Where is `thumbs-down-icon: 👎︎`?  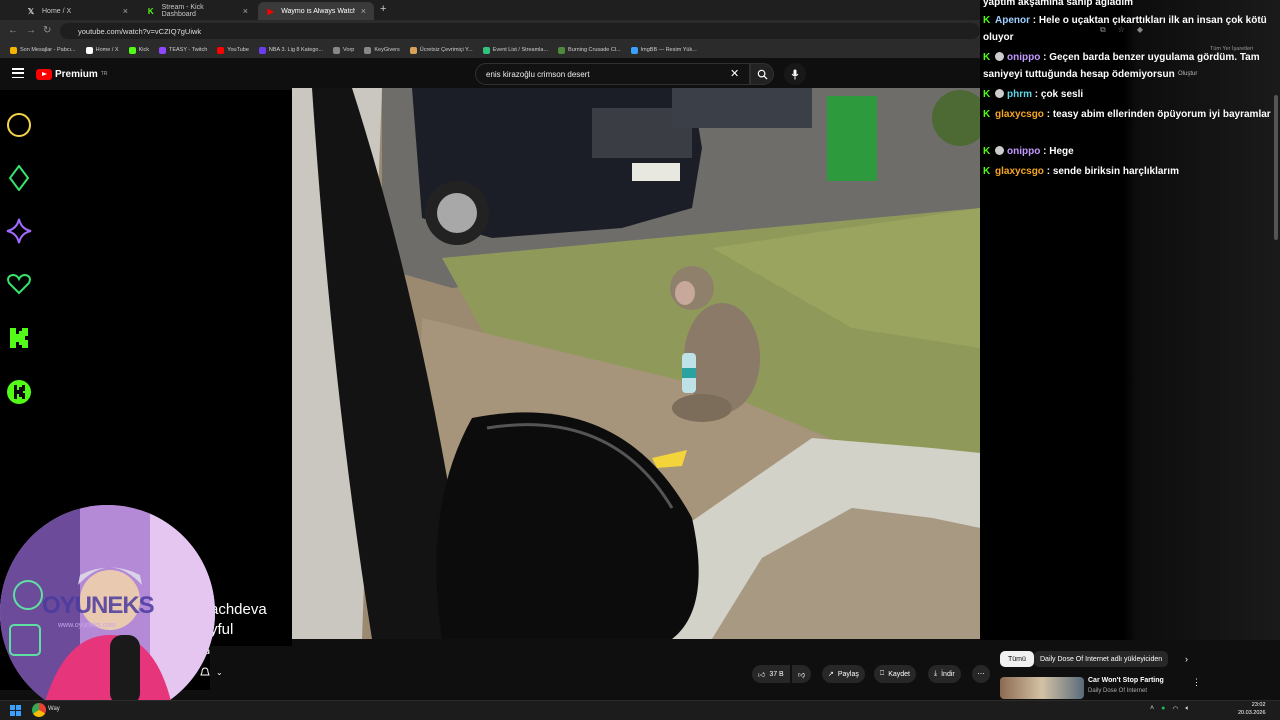
thumbs-down-icon: 👎︎ is located at coordinates (802, 675).